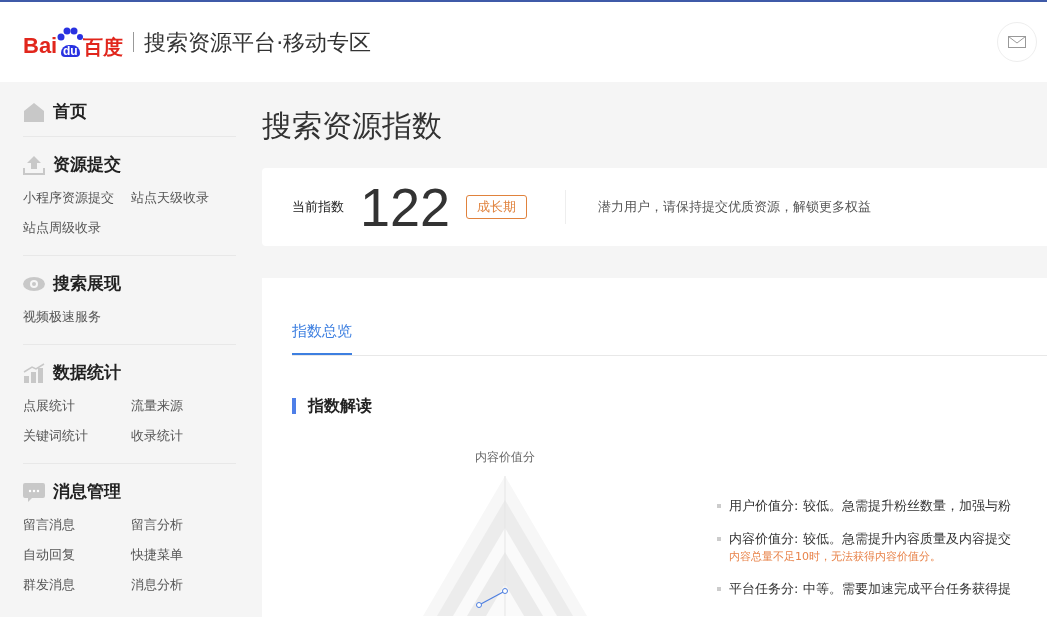  I want to click on sidebar-section-title: 消息管理, so click(87, 492).